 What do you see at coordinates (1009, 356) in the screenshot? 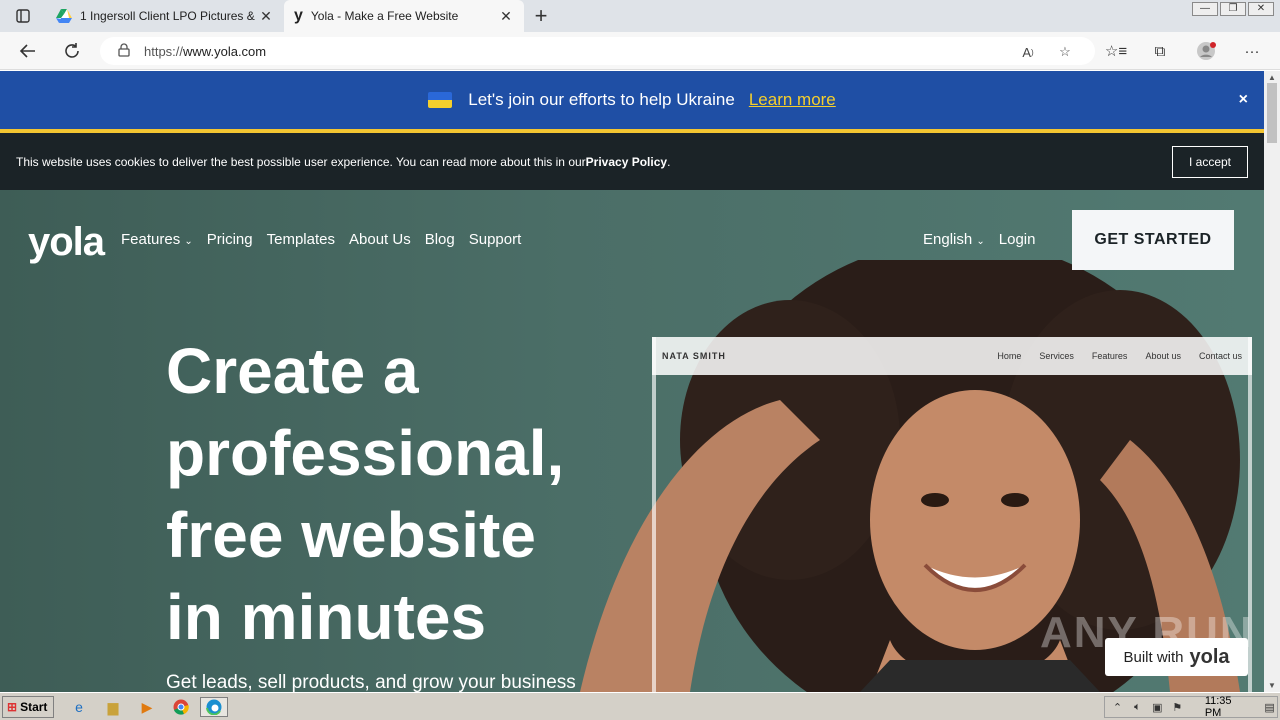
I see `mockup-nav-item: Home` at bounding box center [1009, 356].